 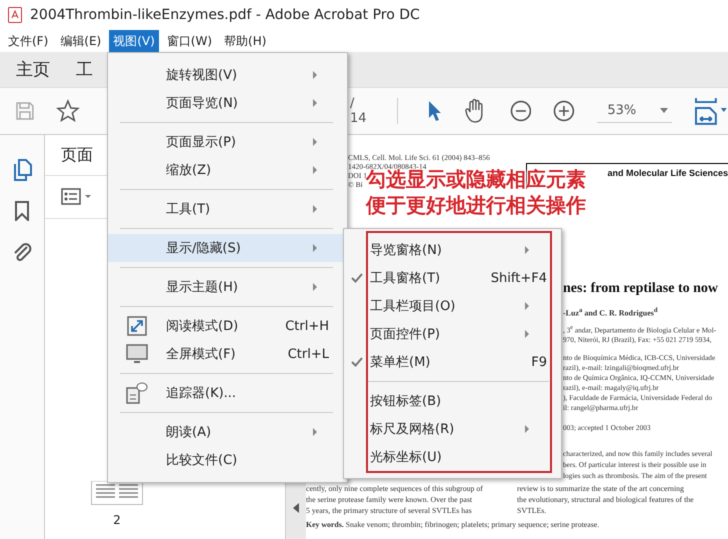 What do you see at coordinates (33, 69) in the screenshot?
I see `tab: 主页` at bounding box center [33, 69].